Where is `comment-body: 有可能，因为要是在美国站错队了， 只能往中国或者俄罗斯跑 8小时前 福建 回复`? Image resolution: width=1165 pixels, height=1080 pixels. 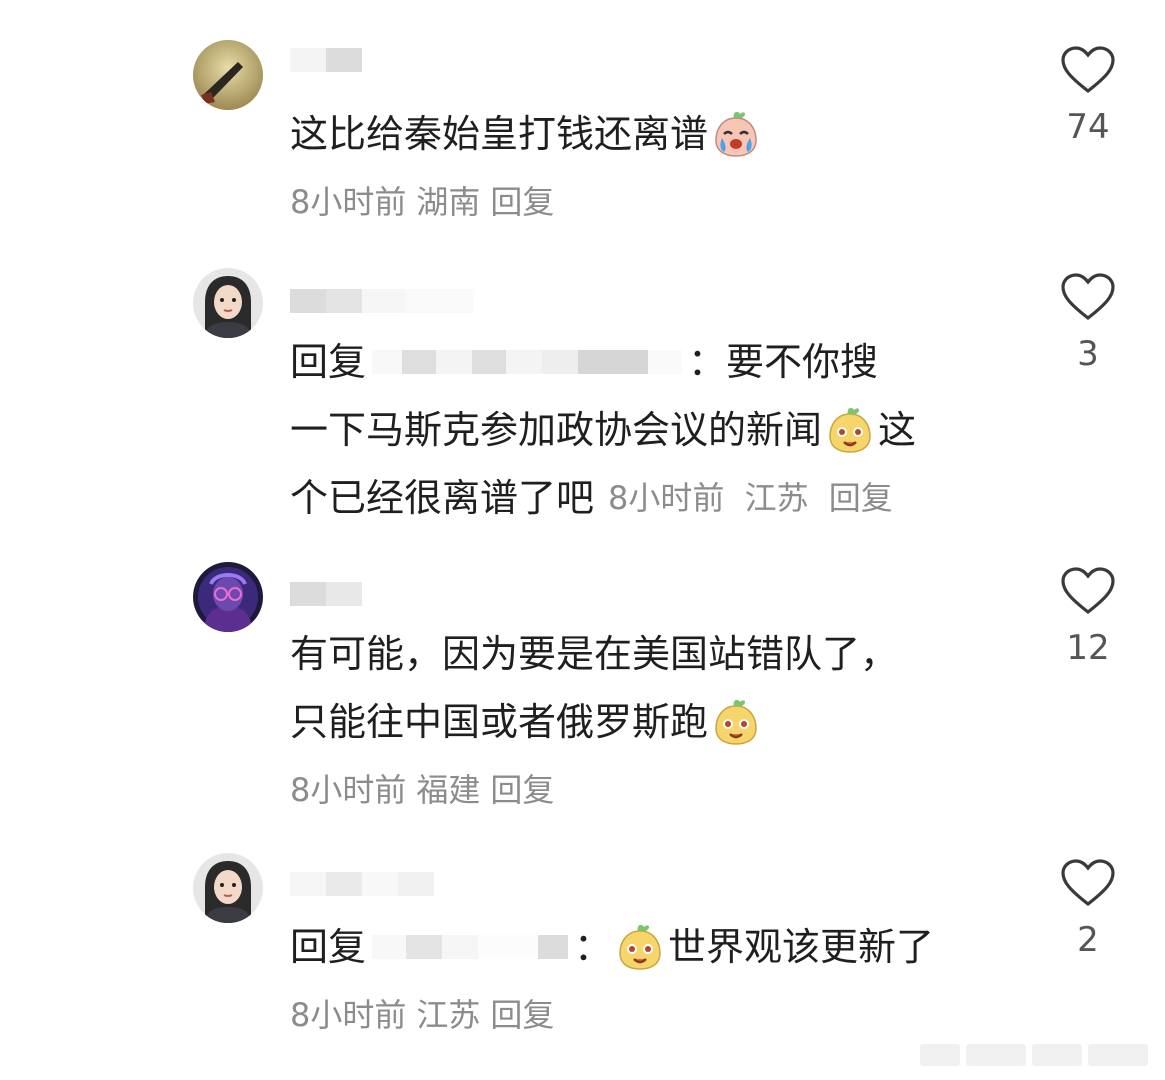
comment-body: 有可能，因为要是在美国站错队了， 只能往中国或者俄罗斯跑 8小时前 福建 回复 is located at coordinates (640, 722).